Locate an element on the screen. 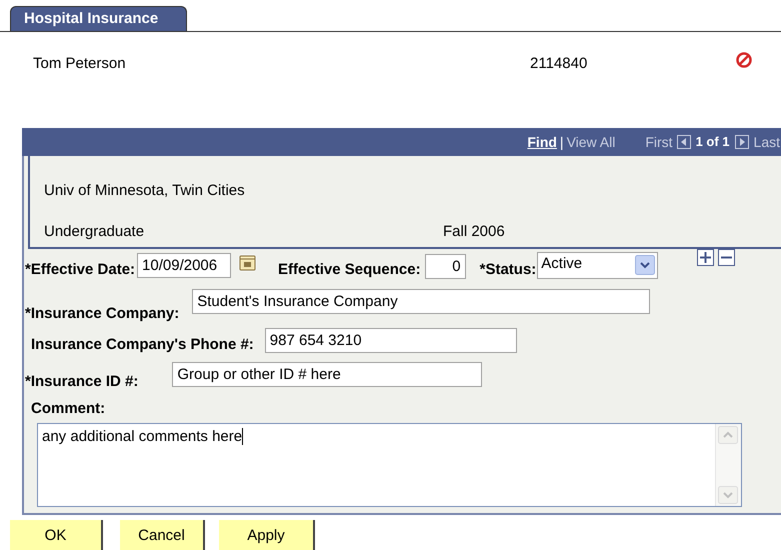 The width and height of the screenshot is (781, 550). last-label: Last is located at coordinates (767, 142).